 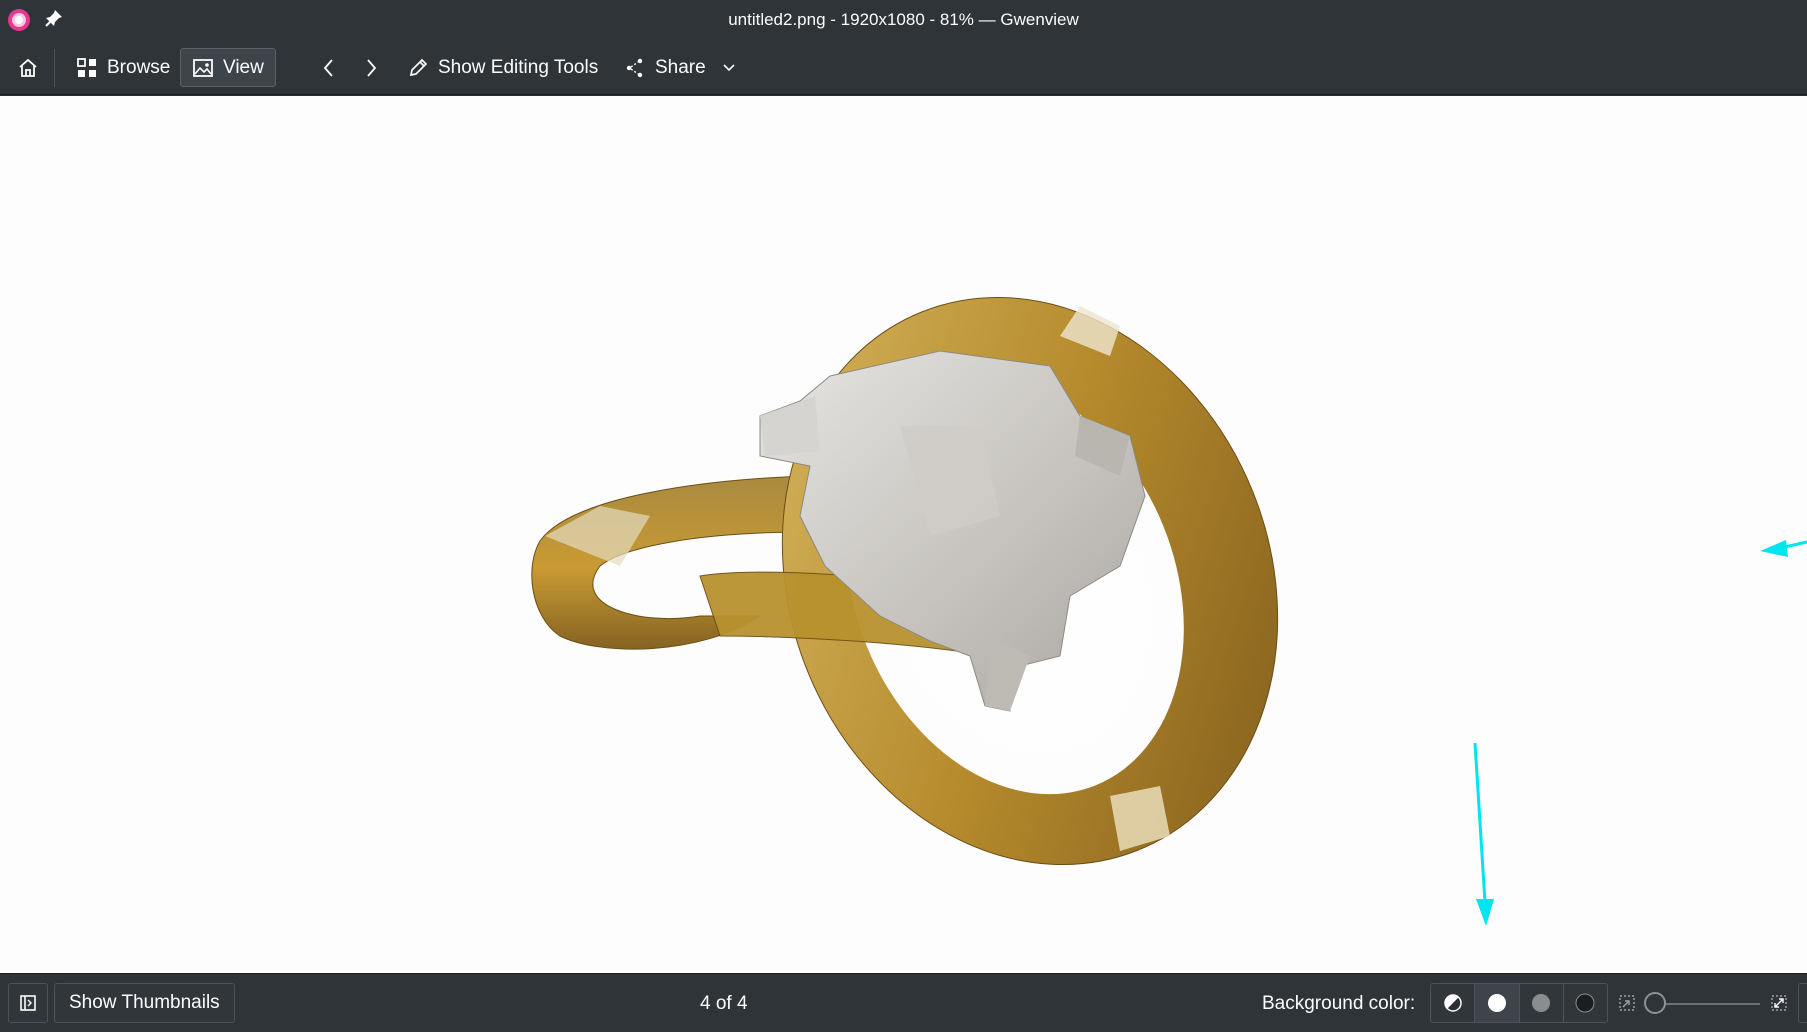 What do you see at coordinates (203, 67) in the screenshot?
I see `image-icon` at bounding box center [203, 67].